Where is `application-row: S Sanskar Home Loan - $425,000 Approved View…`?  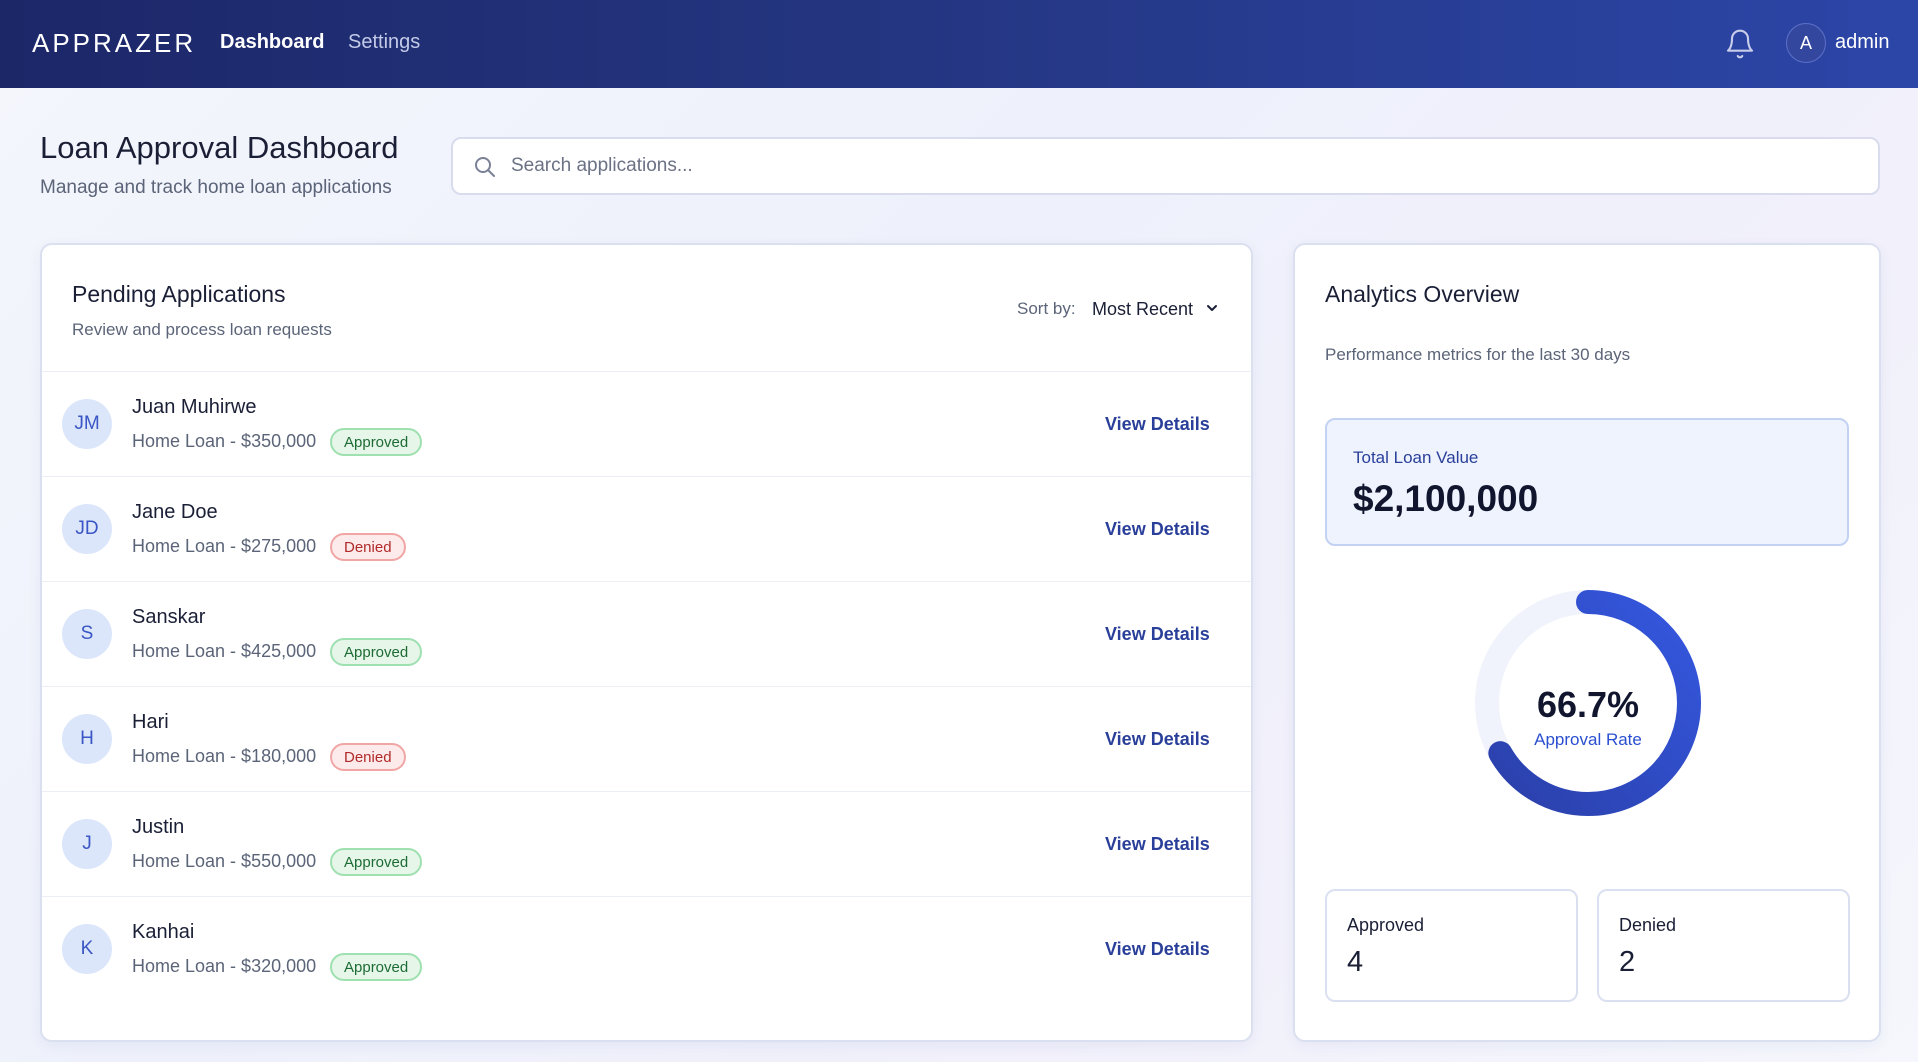
application-row: S Sanskar Home Loan - $425,000 Approved View… is located at coordinates (646, 633).